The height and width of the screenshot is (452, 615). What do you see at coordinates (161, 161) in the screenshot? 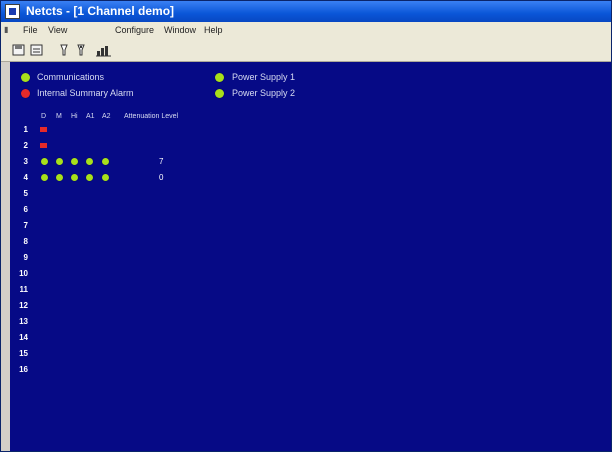
I see `row-3-attenuation-value: 7` at bounding box center [161, 161].